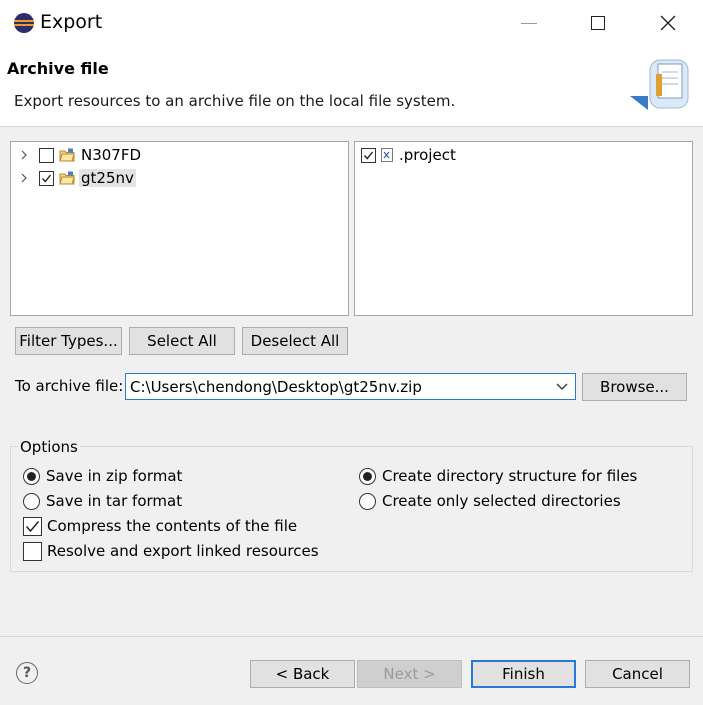 The width and height of the screenshot is (703, 705). I want to click on compress-option: Compress the contents of the file, so click(160, 526).